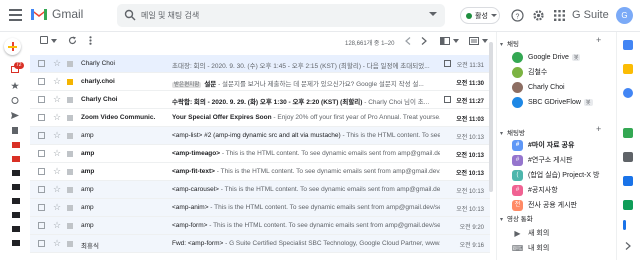 Image resolution: width=640 pixels, height=260 pixels. What do you see at coordinates (512, 132) in the screenshot?
I see `rooms-section-header: 채팅방` at bounding box center [512, 132].